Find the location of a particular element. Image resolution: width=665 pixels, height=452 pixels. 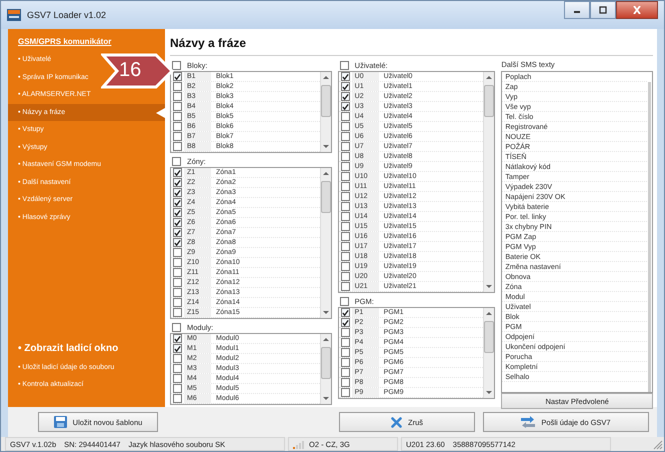

close-button is located at coordinates (637, 10).